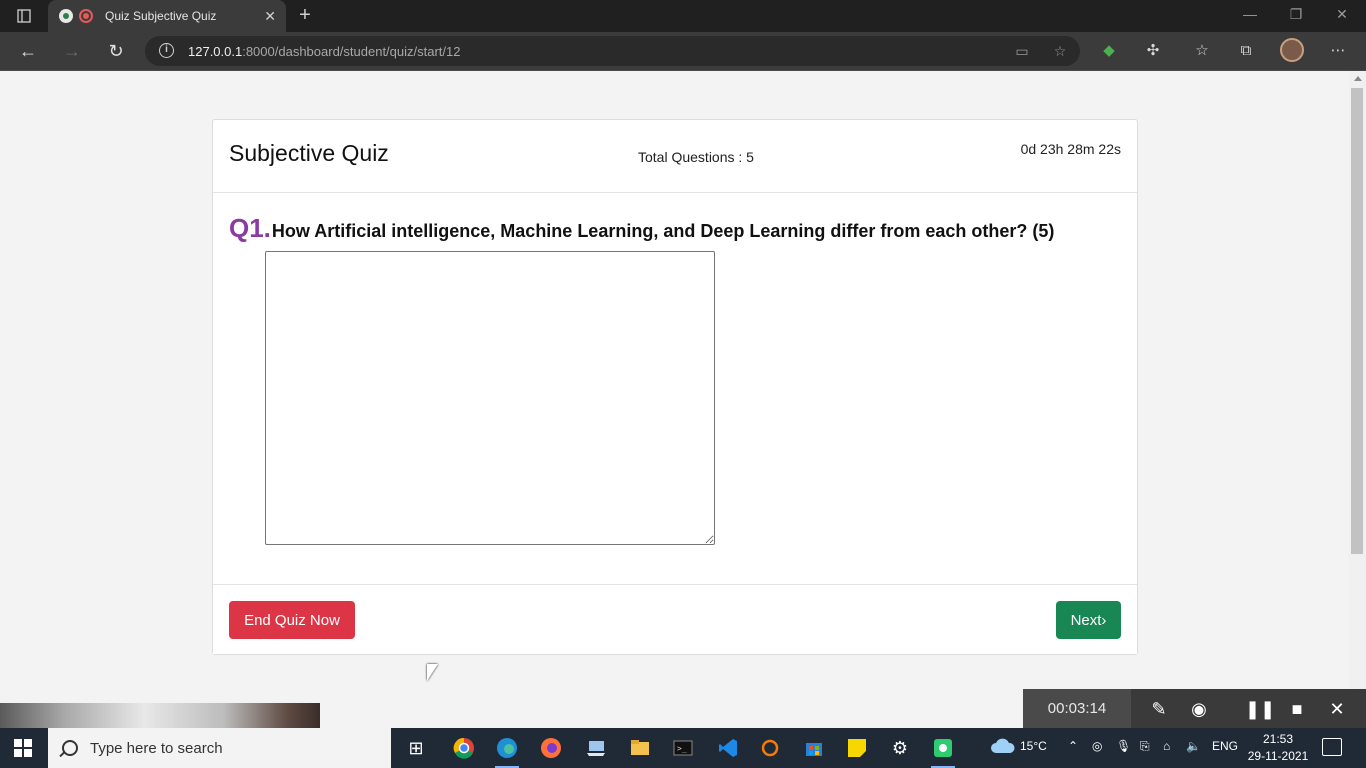 The width and height of the screenshot is (1366, 768). I want to click on firefox-icon, so click(551, 748).